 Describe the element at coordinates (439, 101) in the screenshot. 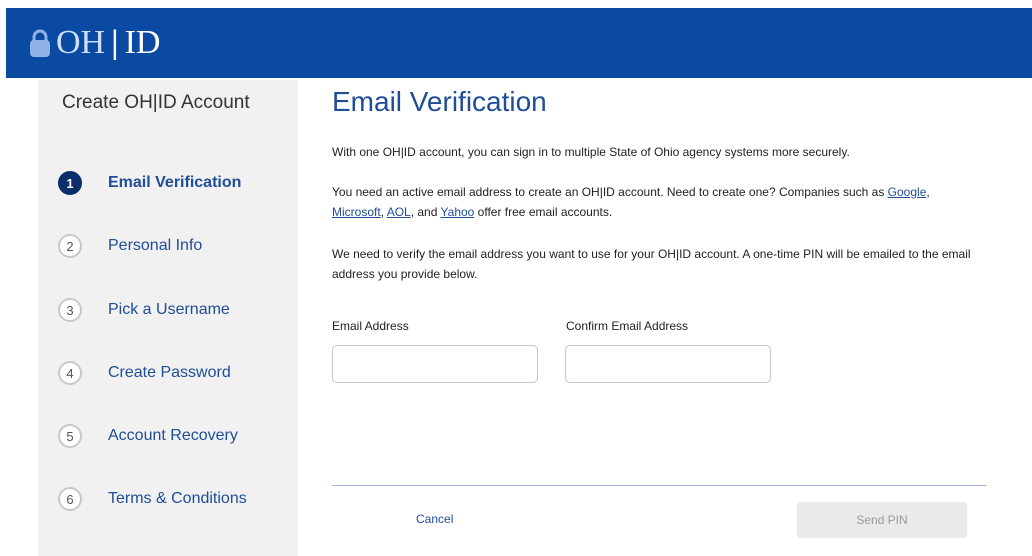

I see `page-title: Email Verification` at that location.